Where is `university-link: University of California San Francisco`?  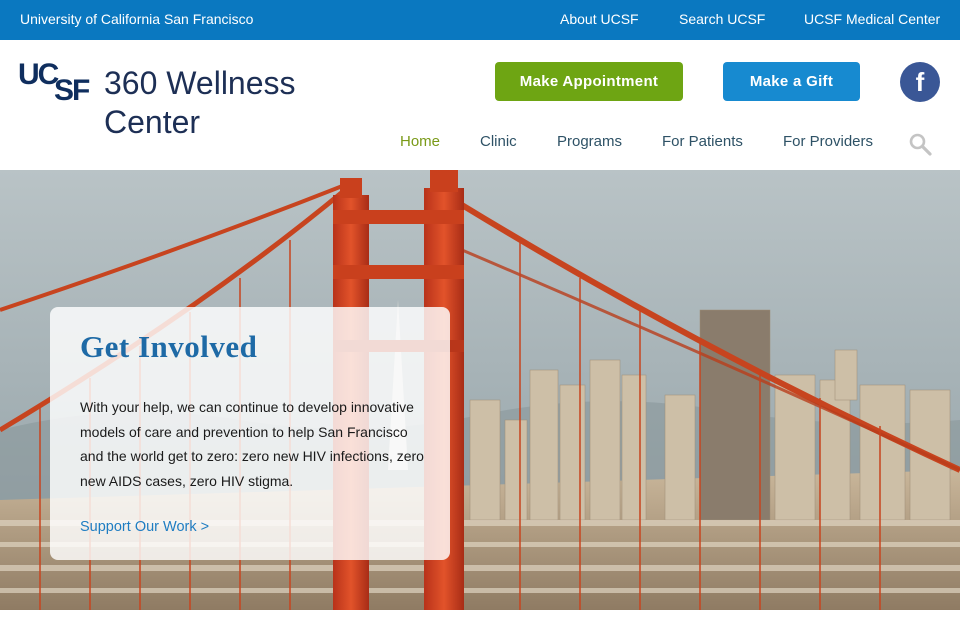 university-link: University of California San Francisco is located at coordinates (136, 19).